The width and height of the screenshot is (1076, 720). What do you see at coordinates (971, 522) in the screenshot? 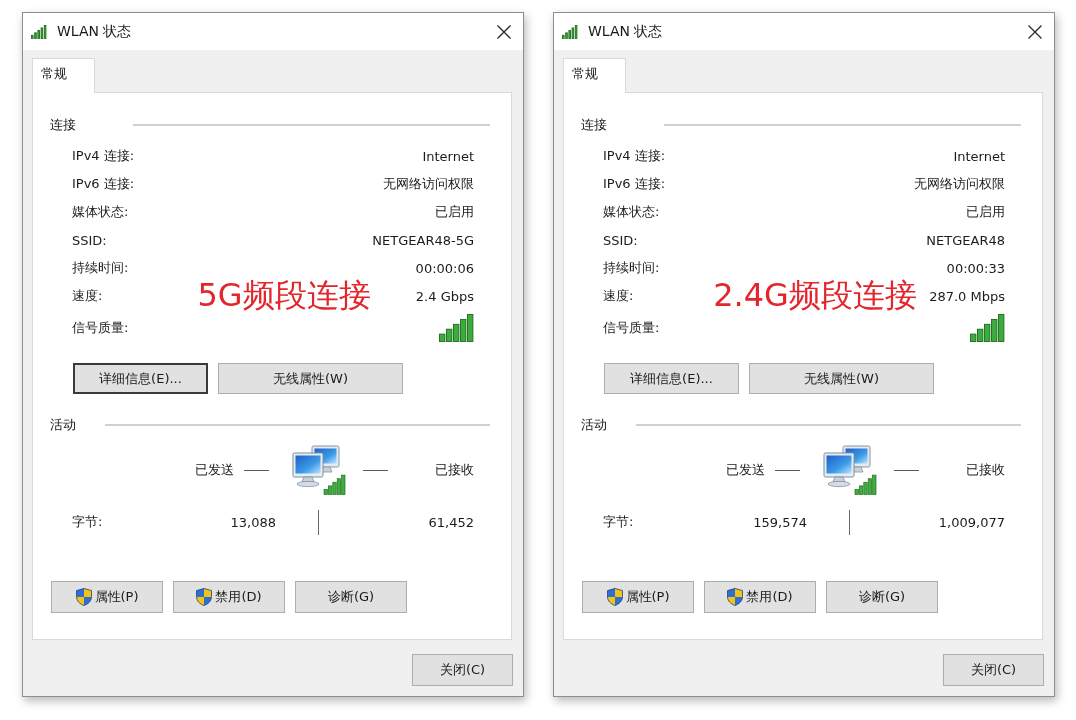
I see `byte-count: 1,009,077` at bounding box center [971, 522].